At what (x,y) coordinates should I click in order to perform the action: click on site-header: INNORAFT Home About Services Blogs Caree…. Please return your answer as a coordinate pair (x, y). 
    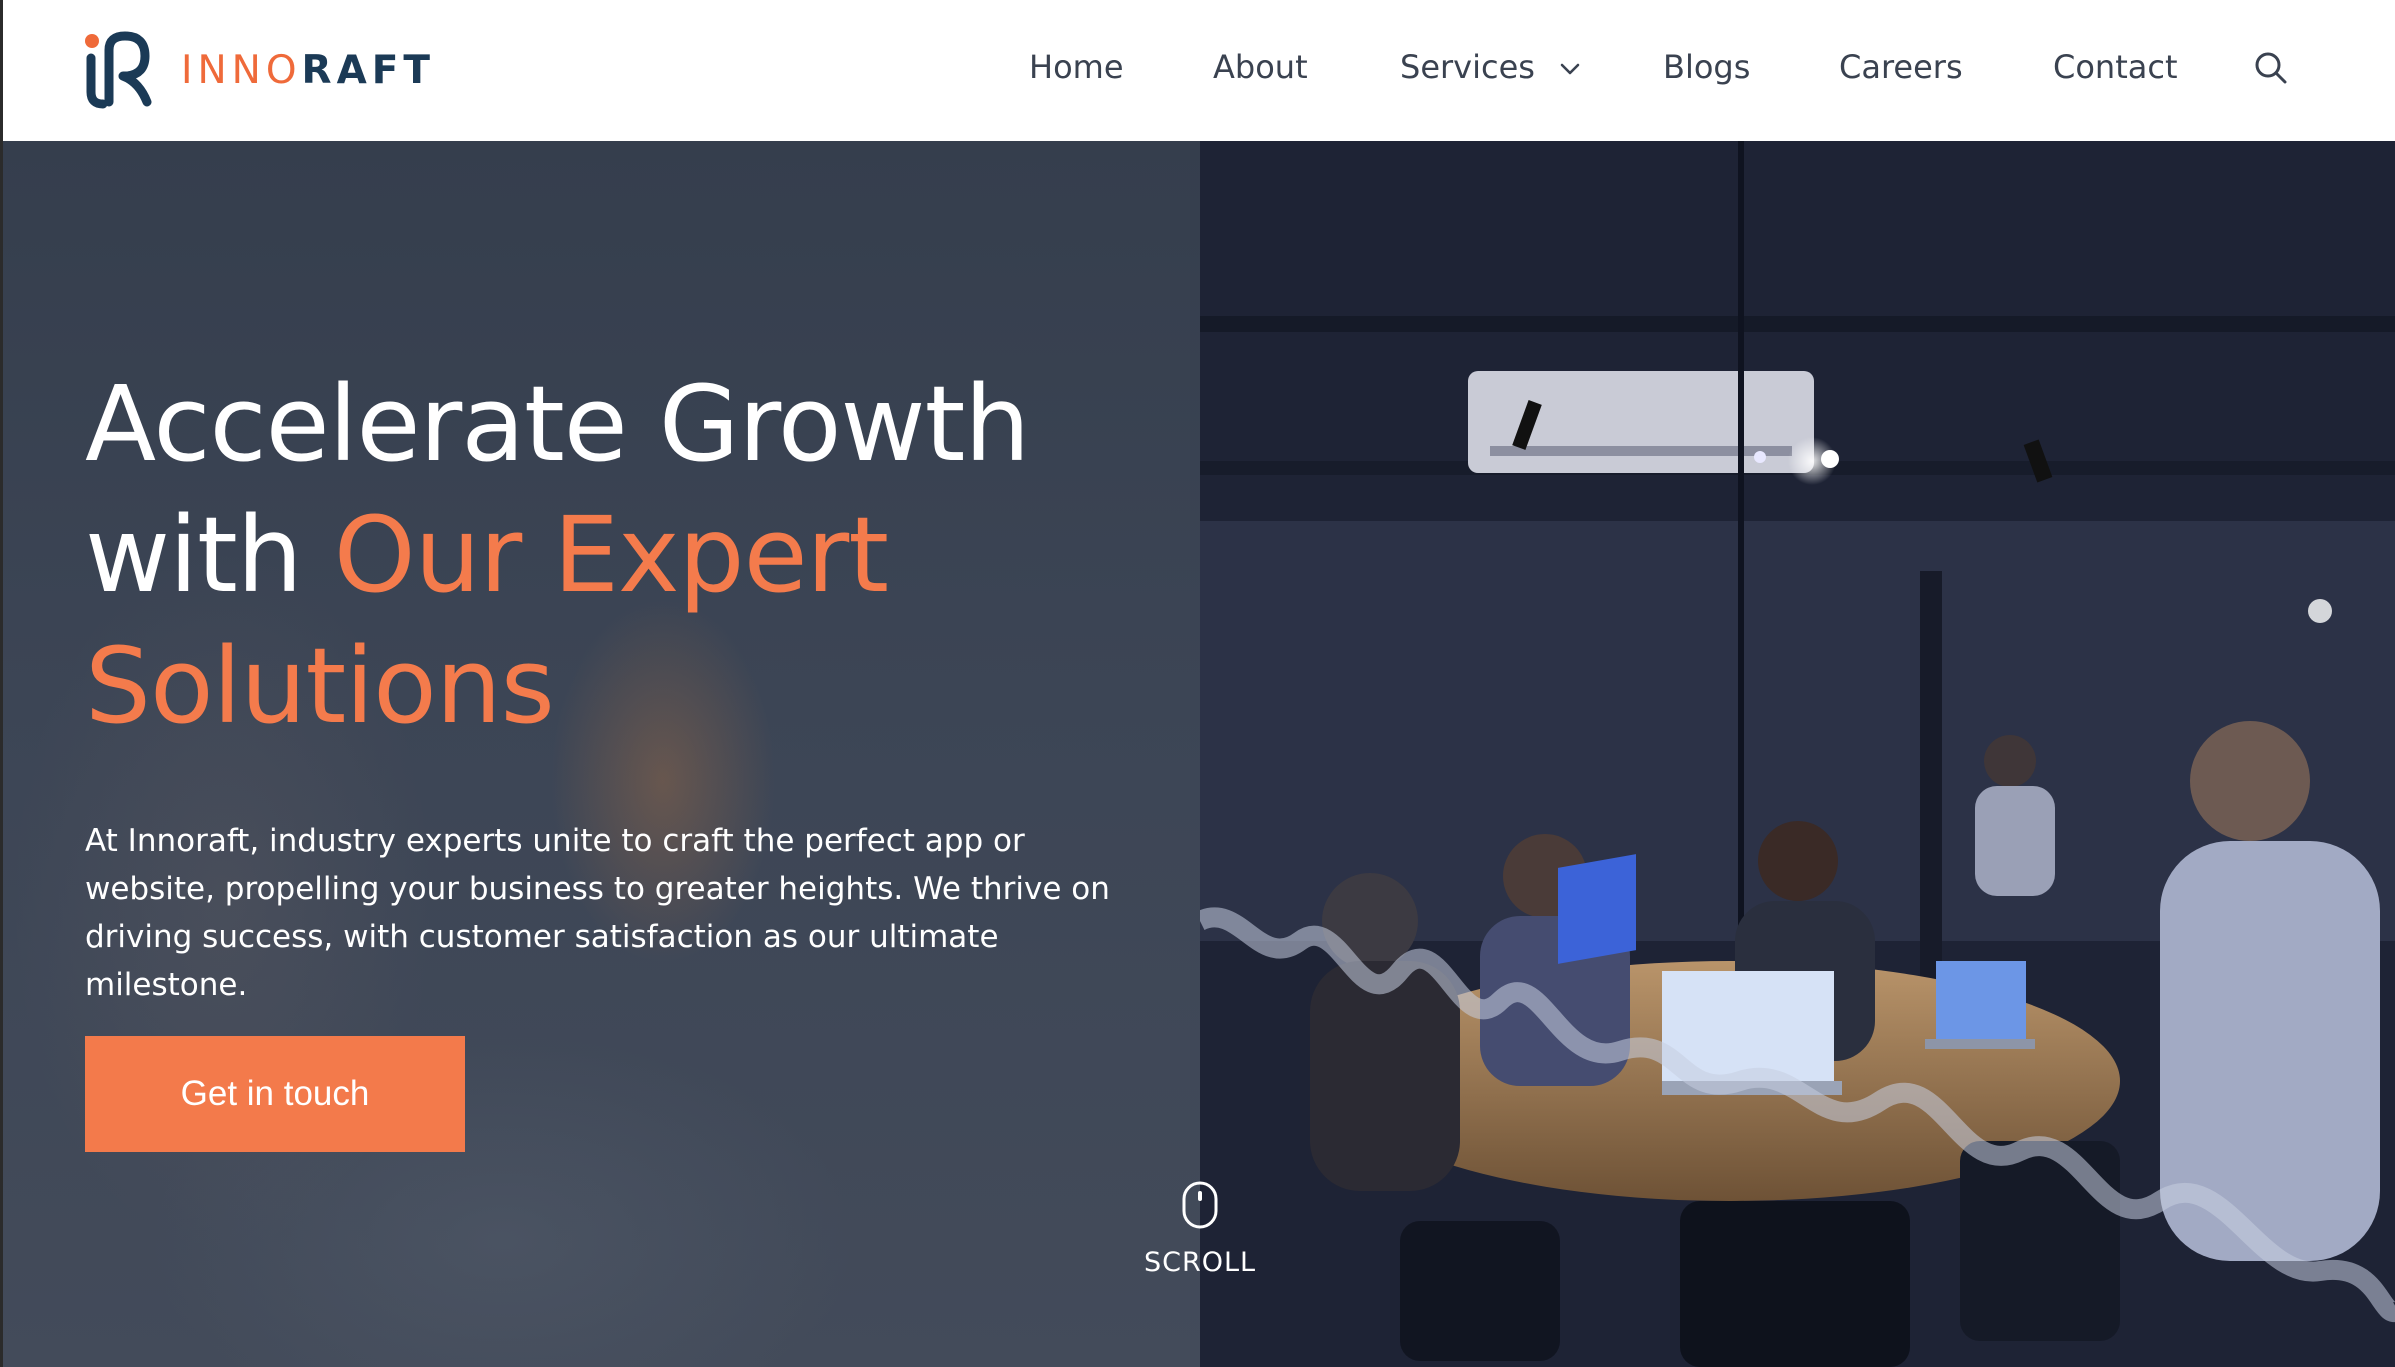
    Looking at the image, I should click on (1197, 70).